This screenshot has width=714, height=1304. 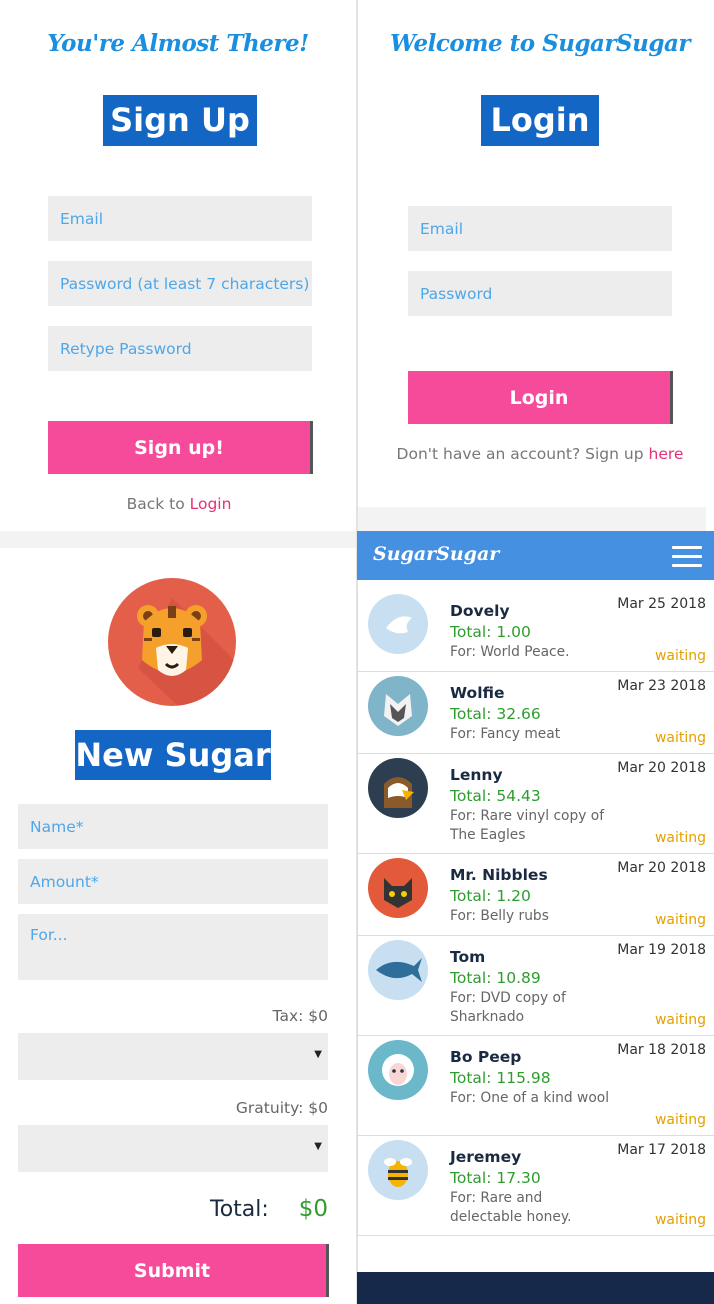 What do you see at coordinates (687, 556) in the screenshot?
I see `hamburger-menu-icon` at bounding box center [687, 556].